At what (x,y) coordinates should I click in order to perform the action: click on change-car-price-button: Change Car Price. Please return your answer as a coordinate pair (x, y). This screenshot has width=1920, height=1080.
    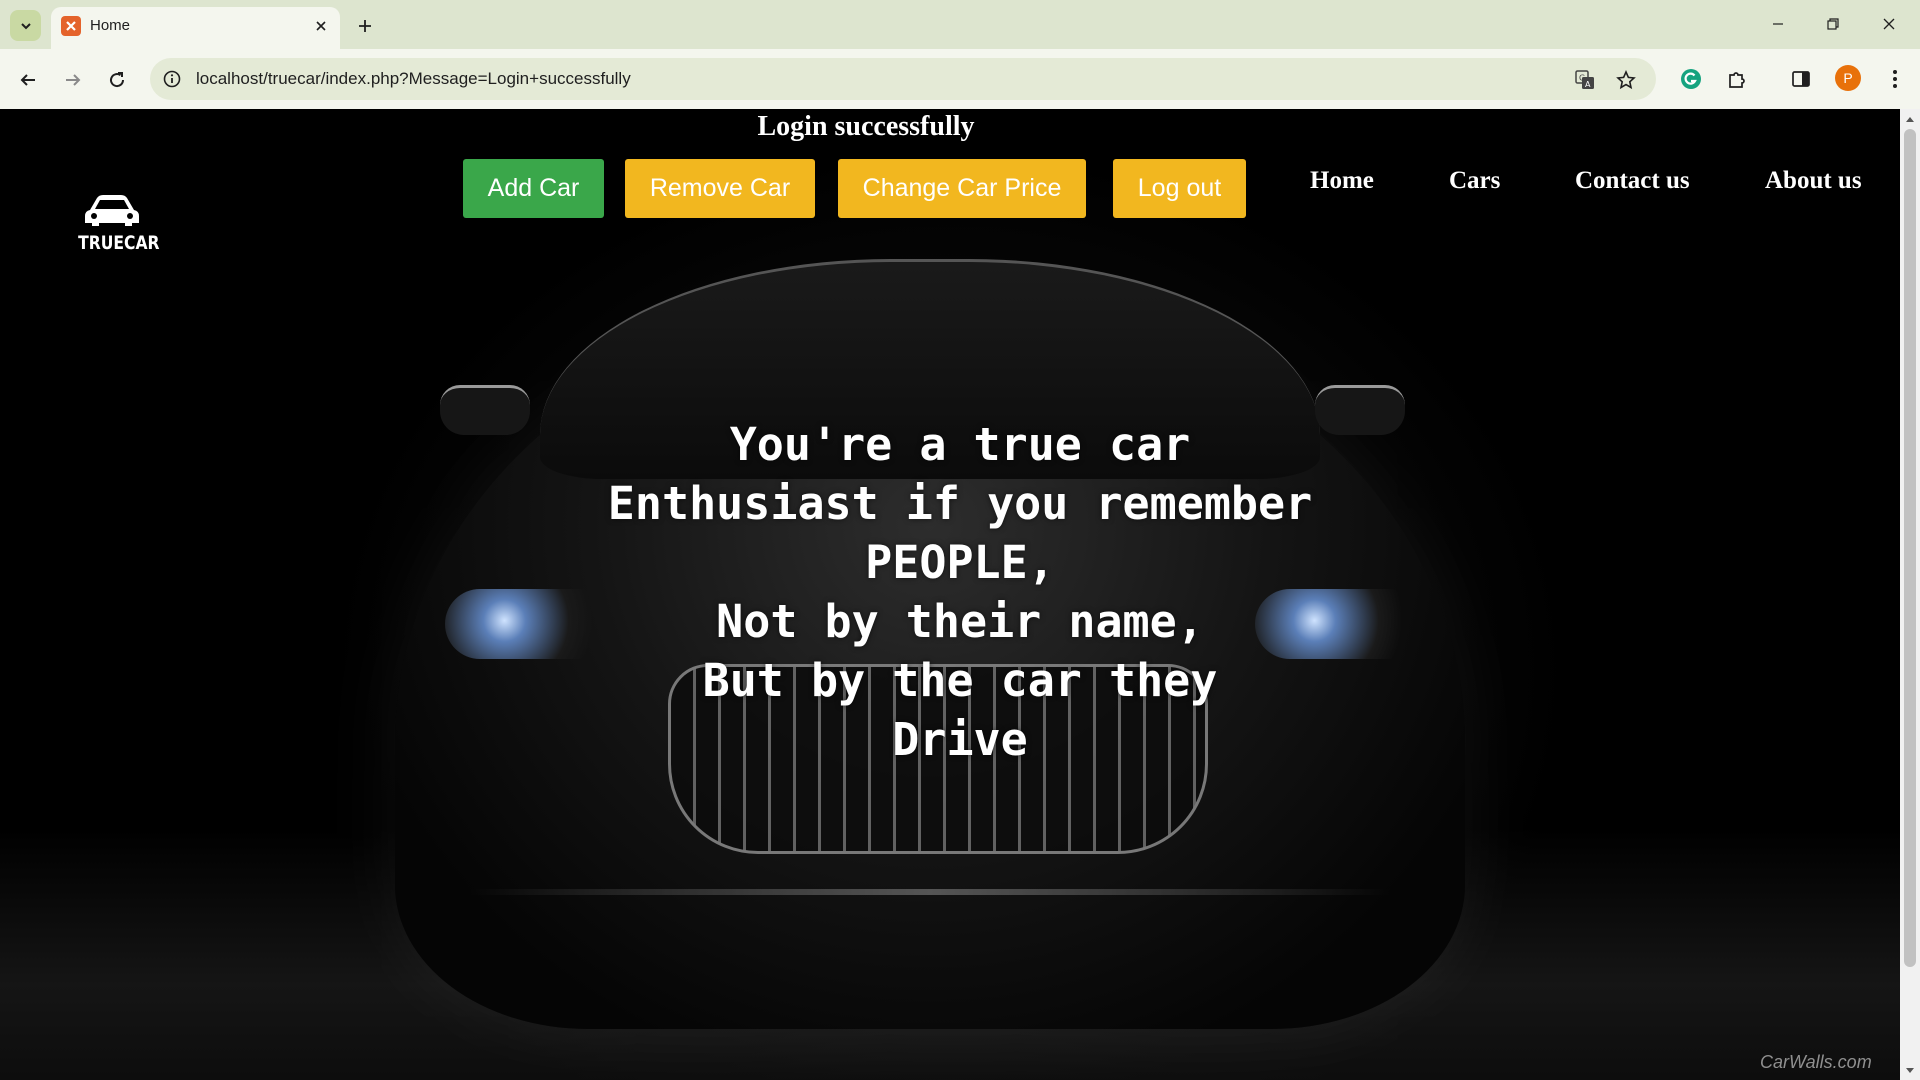
    Looking at the image, I should click on (962, 188).